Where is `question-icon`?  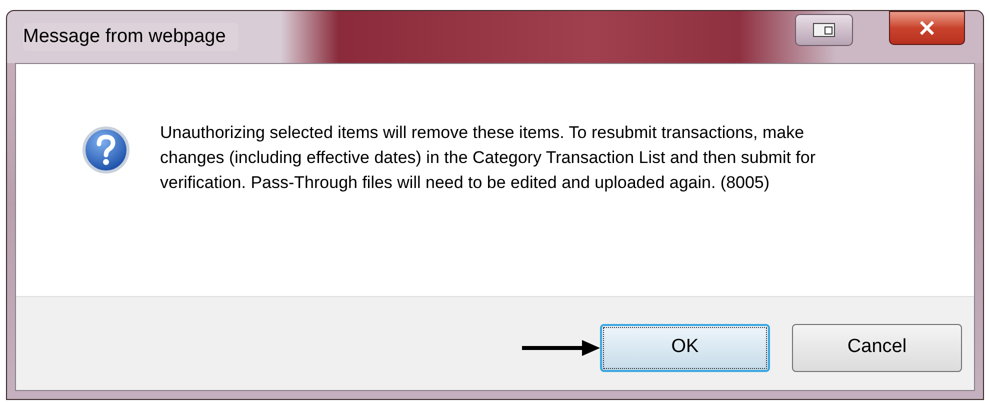
question-icon is located at coordinates (106, 150).